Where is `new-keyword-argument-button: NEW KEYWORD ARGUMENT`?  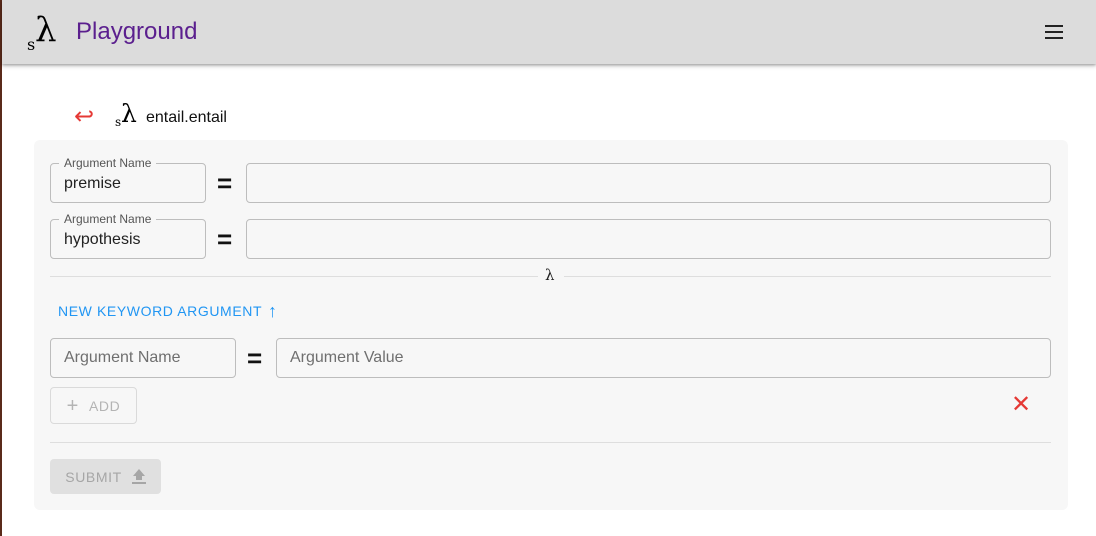 new-keyword-argument-button: NEW KEYWORD ARGUMENT is located at coordinates (160, 311).